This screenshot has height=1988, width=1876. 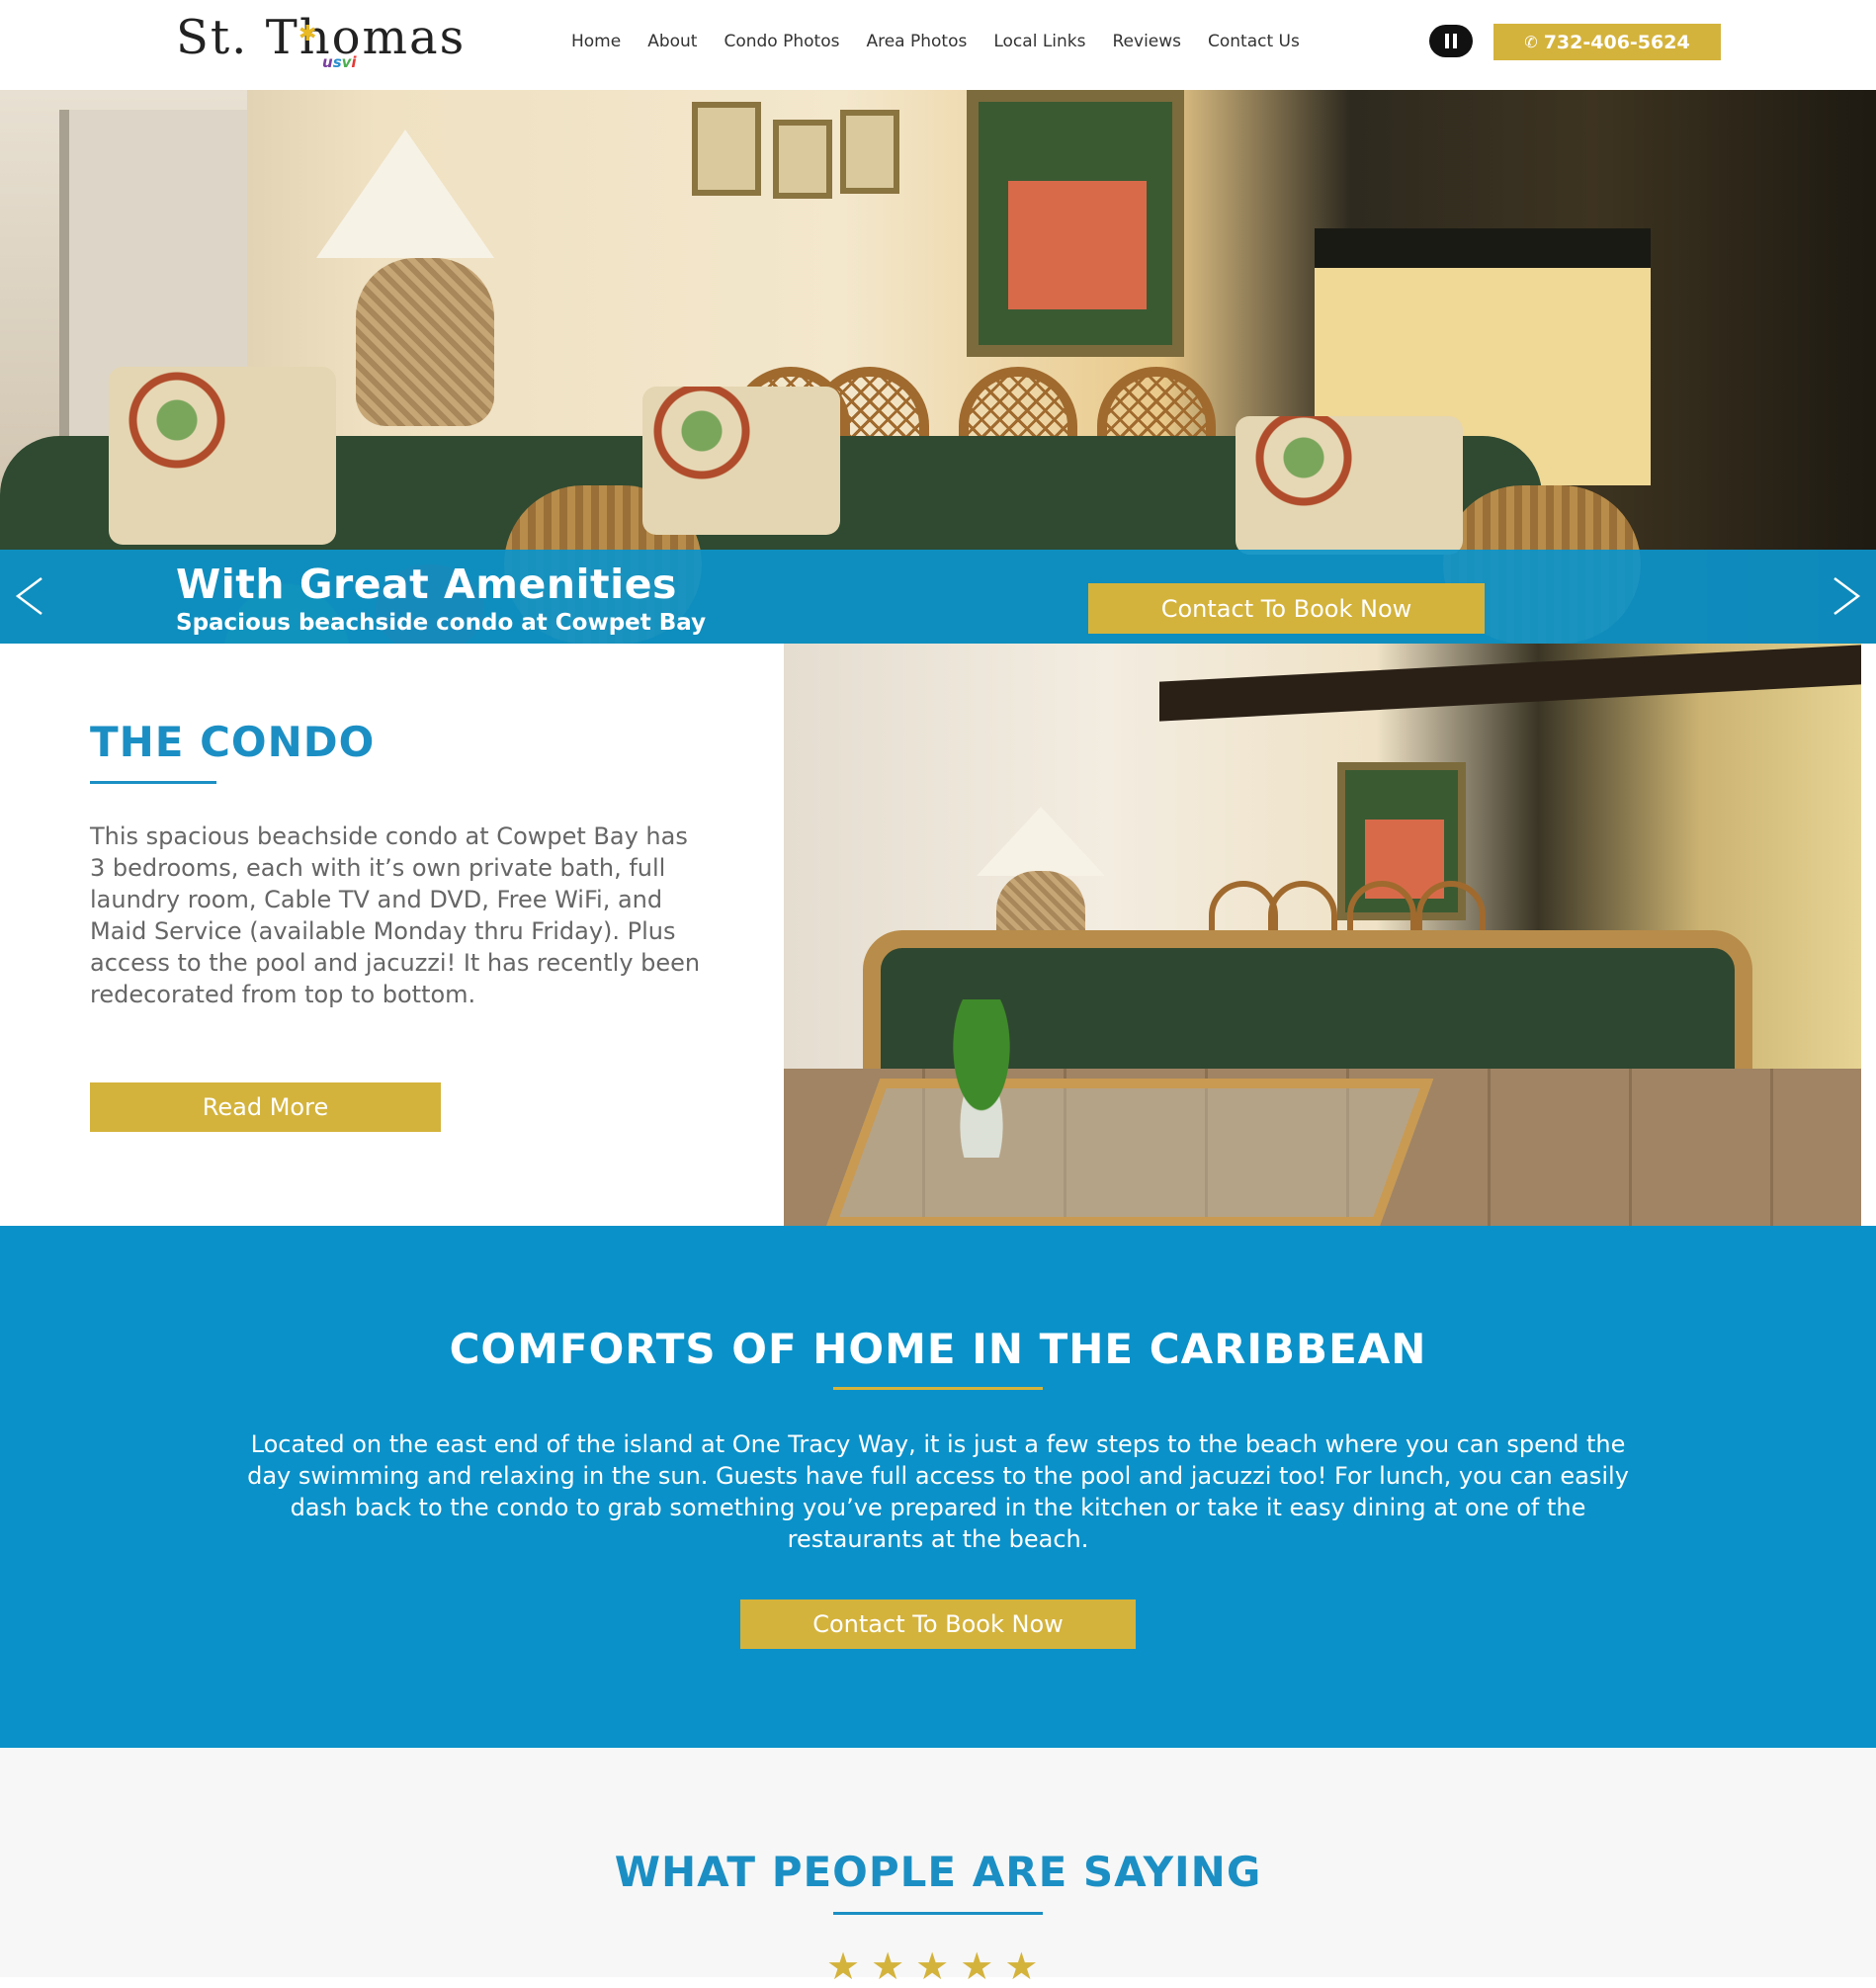 I want to click on hero-contact-button: Contact To Book Now, so click(x=1286, y=608).